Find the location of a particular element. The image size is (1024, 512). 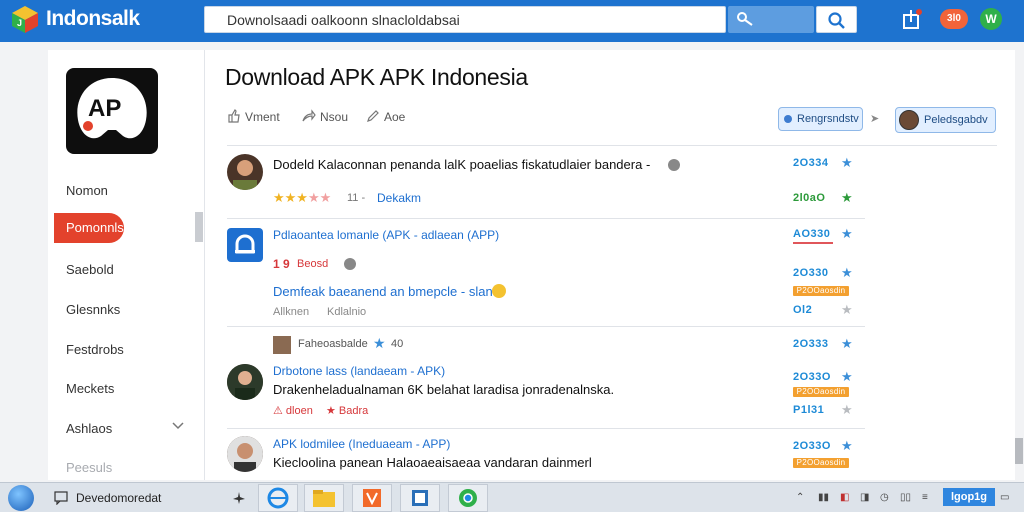

taskbar-app-store is located at coordinates (420, 498).